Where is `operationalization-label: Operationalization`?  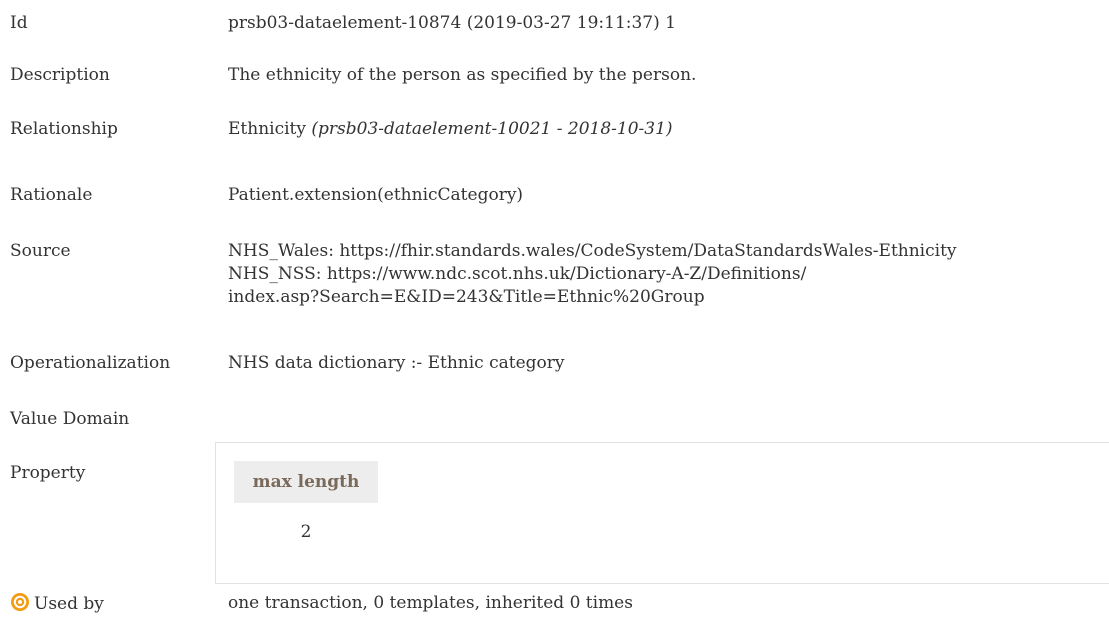
operationalization-label: Operationalization is located at coordinates (90, 363).